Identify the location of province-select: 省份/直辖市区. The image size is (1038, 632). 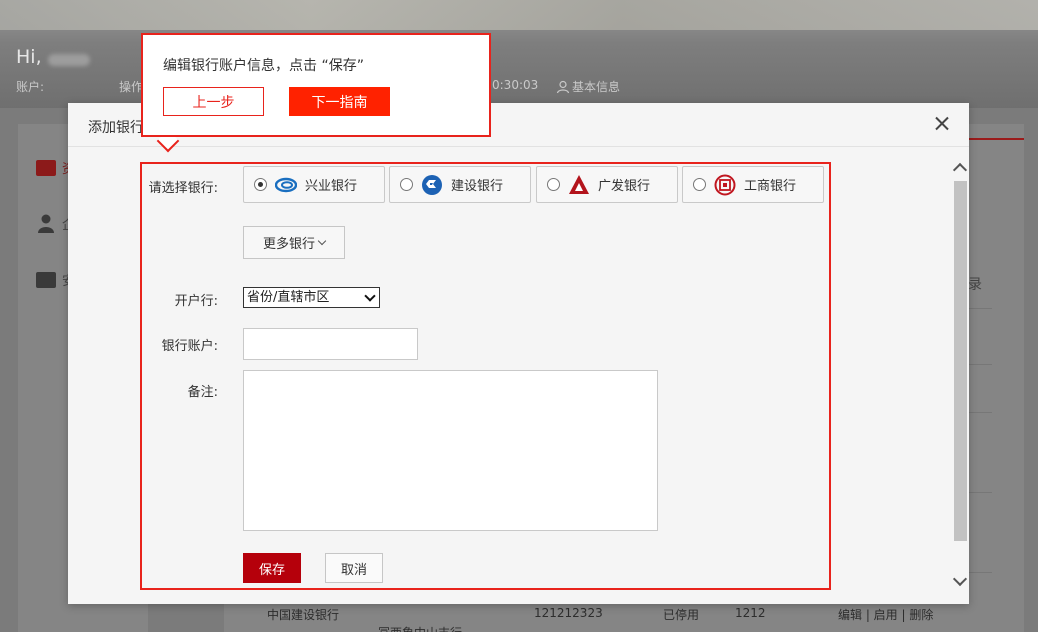
(311, 297).